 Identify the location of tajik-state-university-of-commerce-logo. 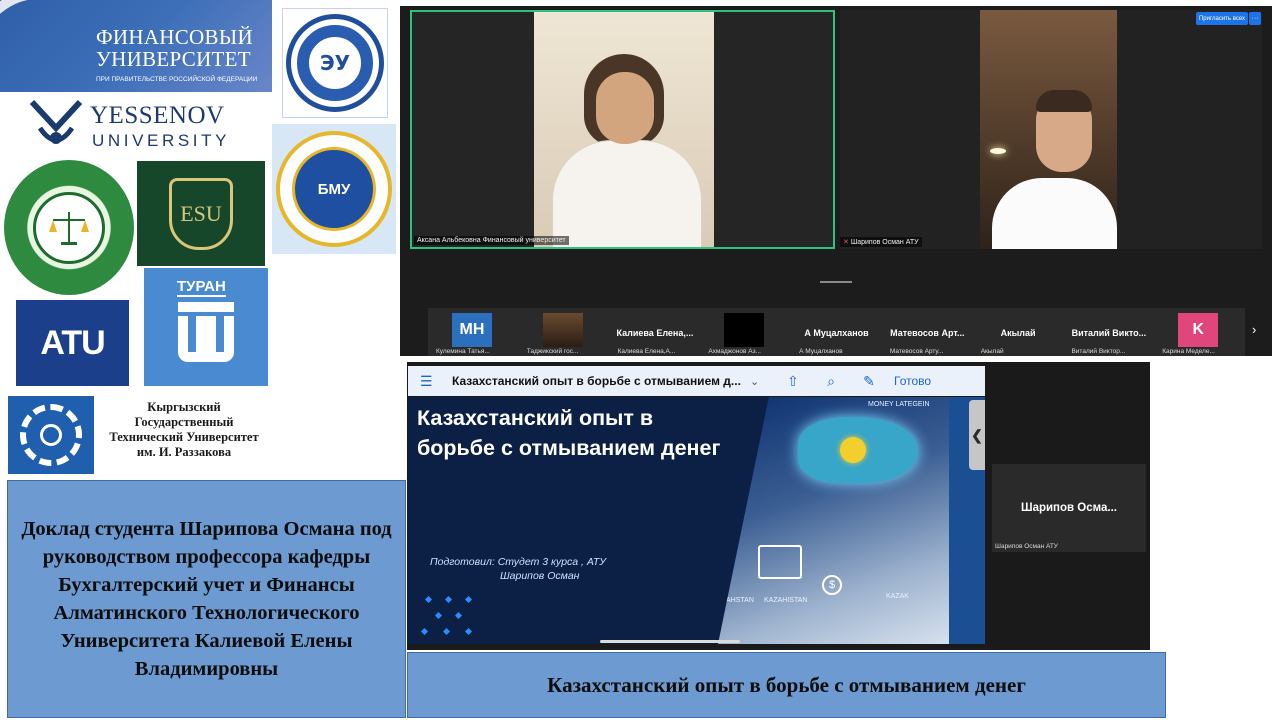
(69, 227).